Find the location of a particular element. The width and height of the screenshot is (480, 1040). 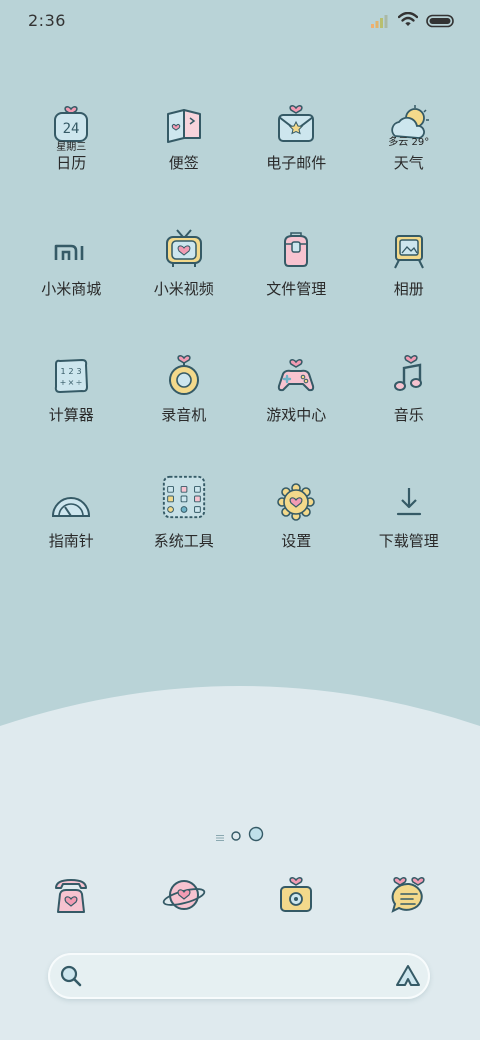

app-weather: 多云 29° 天气 is located at coordinates (409, 151).